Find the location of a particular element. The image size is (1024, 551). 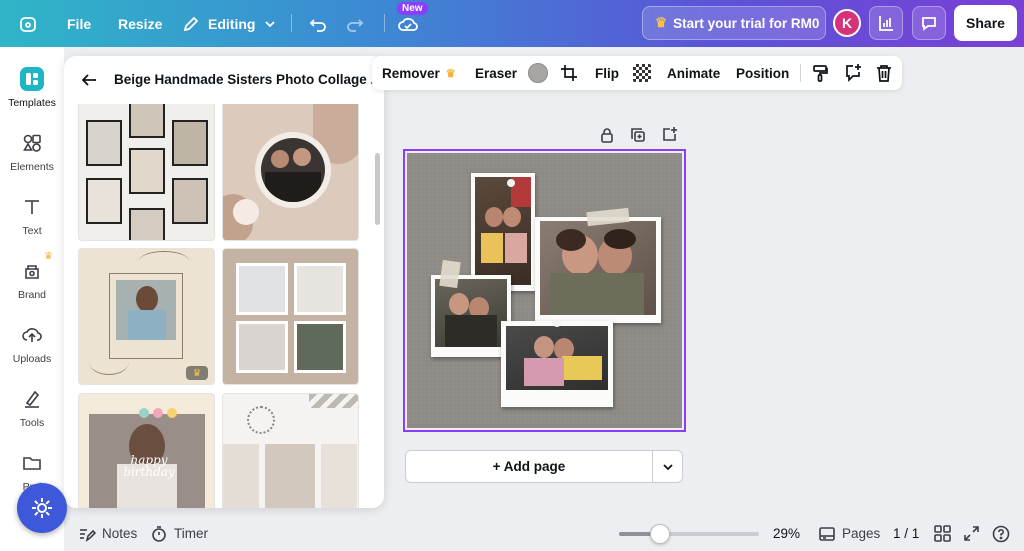

bar-chart-icon is located at coordinates (886, 23).